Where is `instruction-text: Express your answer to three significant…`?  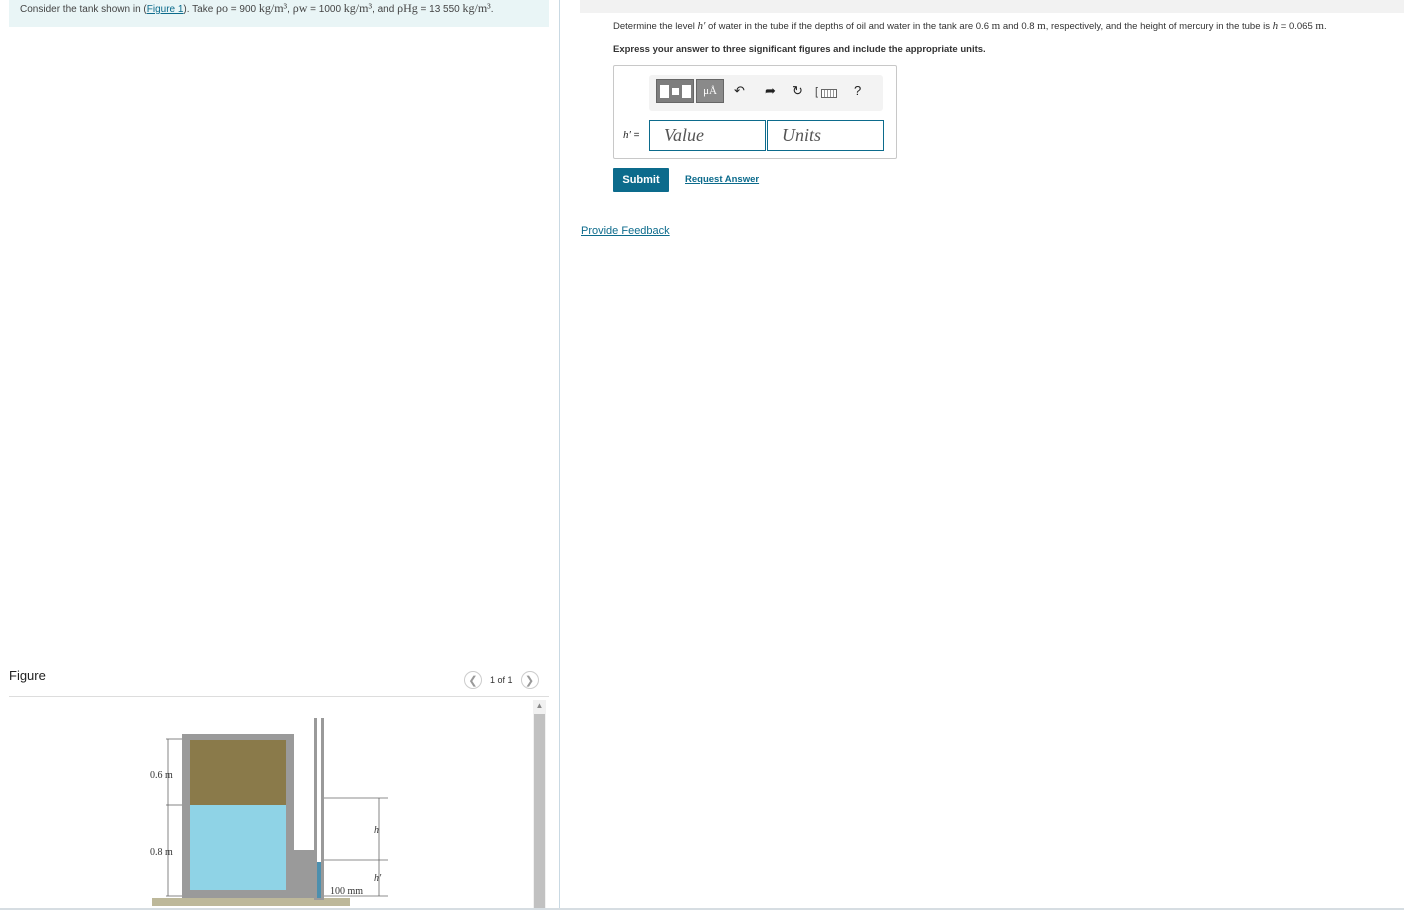
instruction-text: Express your answer to three significant… is located at coordinates (799, 49).